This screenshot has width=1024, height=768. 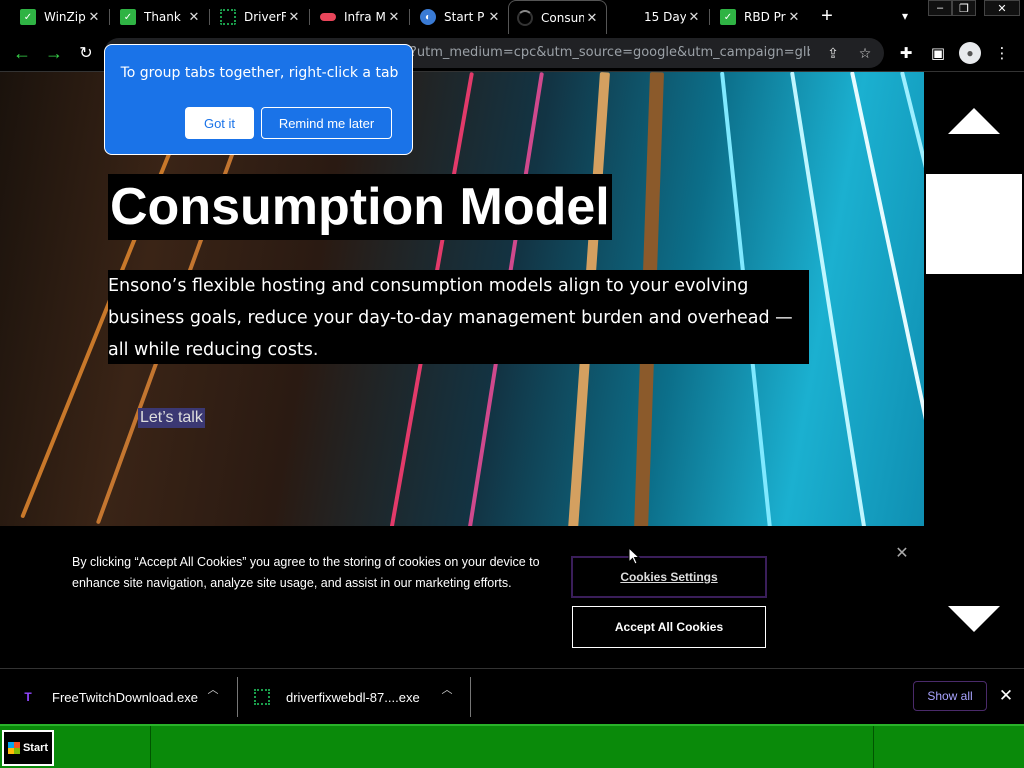 What do you see at coordinates (974, 224) in the screenshot?
I see `scrollbar-thumb` at bounding box center [974, 224].